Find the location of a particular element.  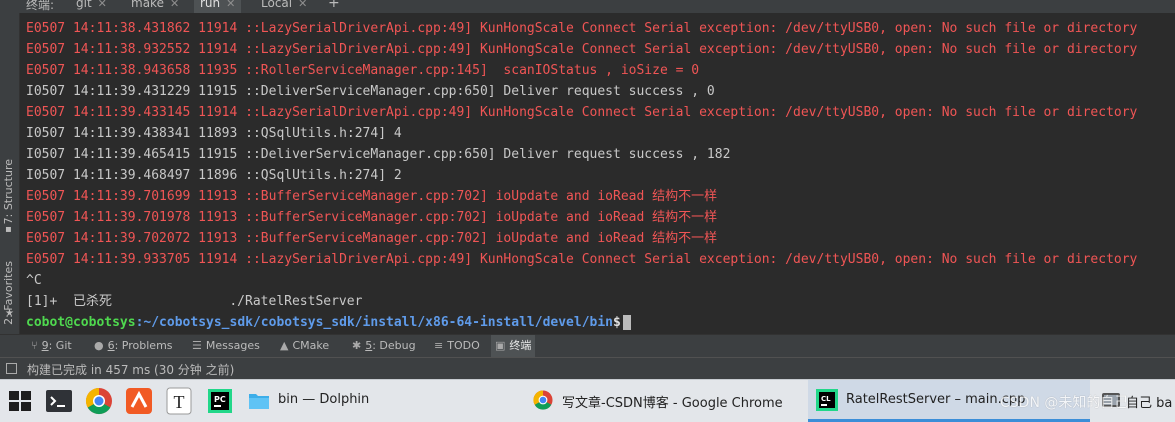

log-line: [1]+ 已杀死 ./RatelRestServer is located at coordinates (194, 301).